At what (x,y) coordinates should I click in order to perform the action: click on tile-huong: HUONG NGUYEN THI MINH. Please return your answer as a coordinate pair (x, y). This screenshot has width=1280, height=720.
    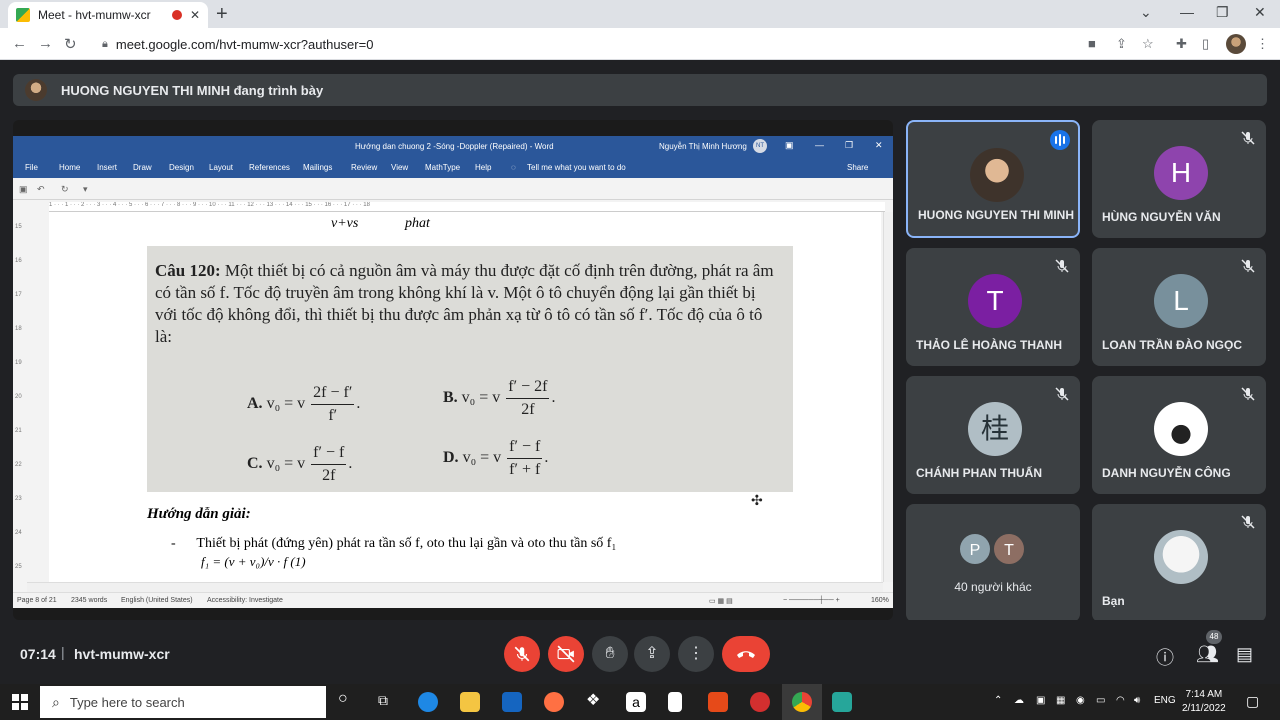
    Looking at the image, I should click on (993, 179).